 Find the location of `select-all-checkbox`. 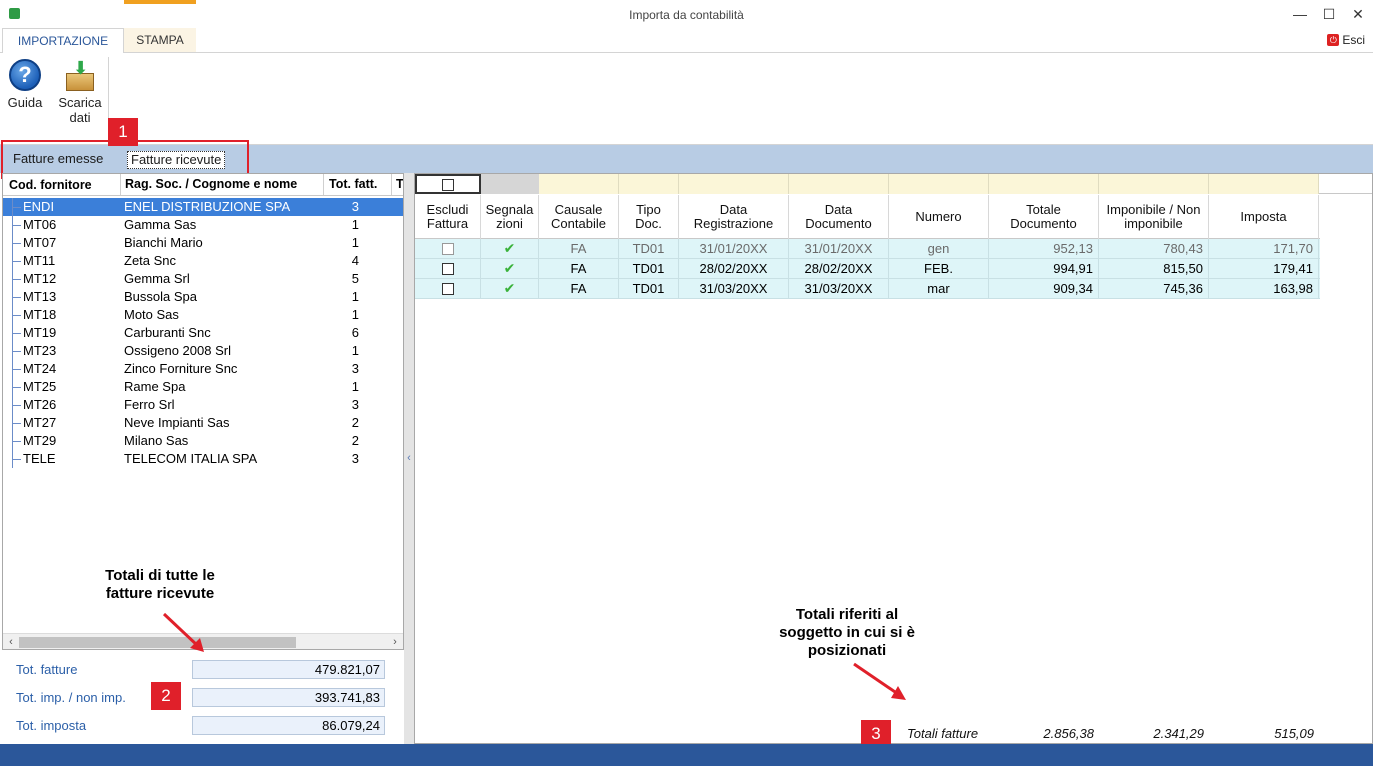

select-all-checkbox is located at coordinates (448, 185).